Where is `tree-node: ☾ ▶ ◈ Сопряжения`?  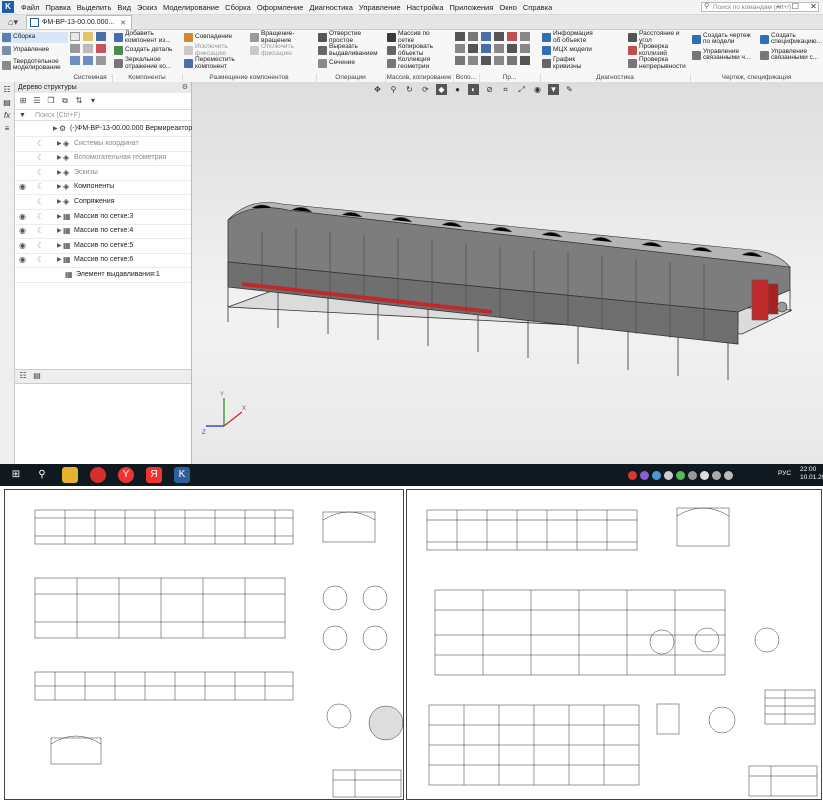
tree-node: ☾ ▶ ◈ Сопряжения is located at coordinates (103, 202).